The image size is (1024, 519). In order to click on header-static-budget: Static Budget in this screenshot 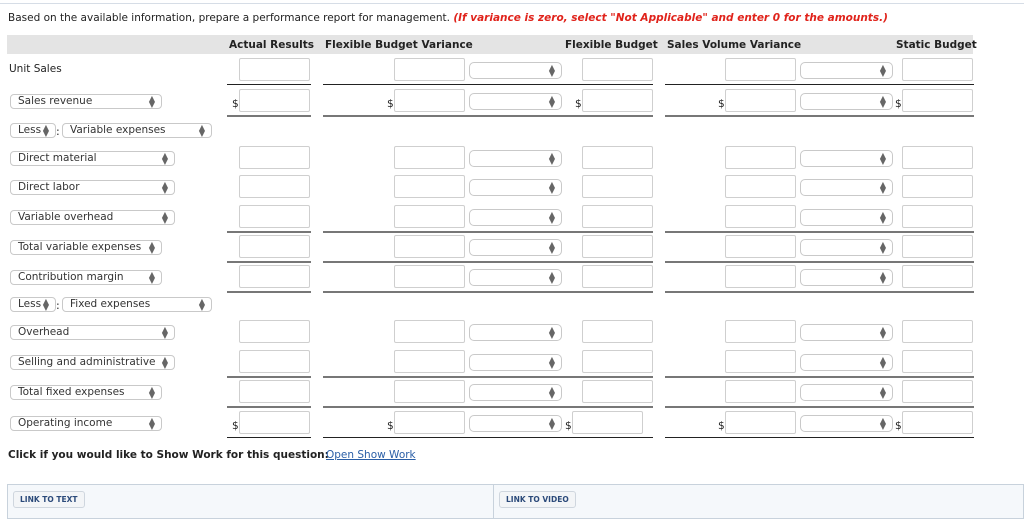, I will do `click(936, 45)`.